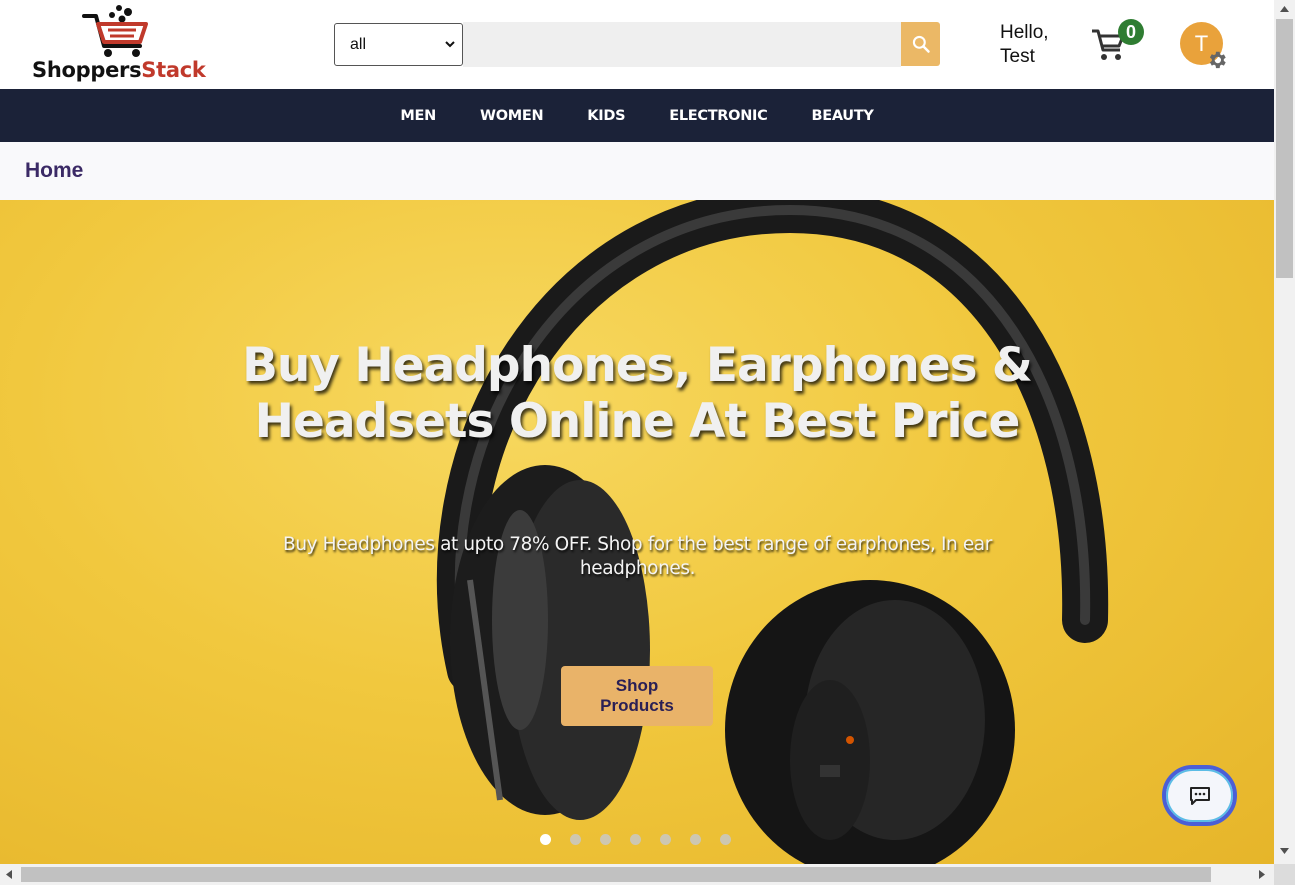 The image size is (1295, 885). Describe the element at coordinates (9, 874) in the screenshot. I see `scroll-left-arrow-icon` at that location.